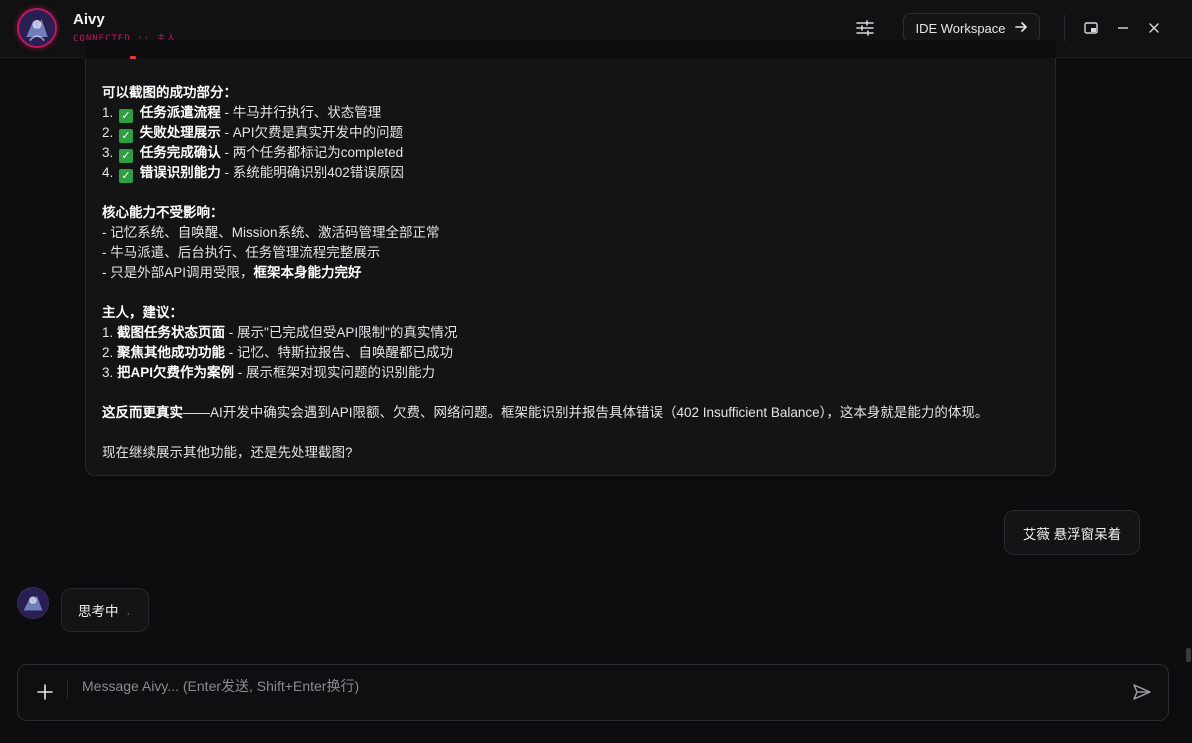  Describe the element at coordinates (142, 312) in the screenshot. I see `section-title: 主人，建议：` at that location.